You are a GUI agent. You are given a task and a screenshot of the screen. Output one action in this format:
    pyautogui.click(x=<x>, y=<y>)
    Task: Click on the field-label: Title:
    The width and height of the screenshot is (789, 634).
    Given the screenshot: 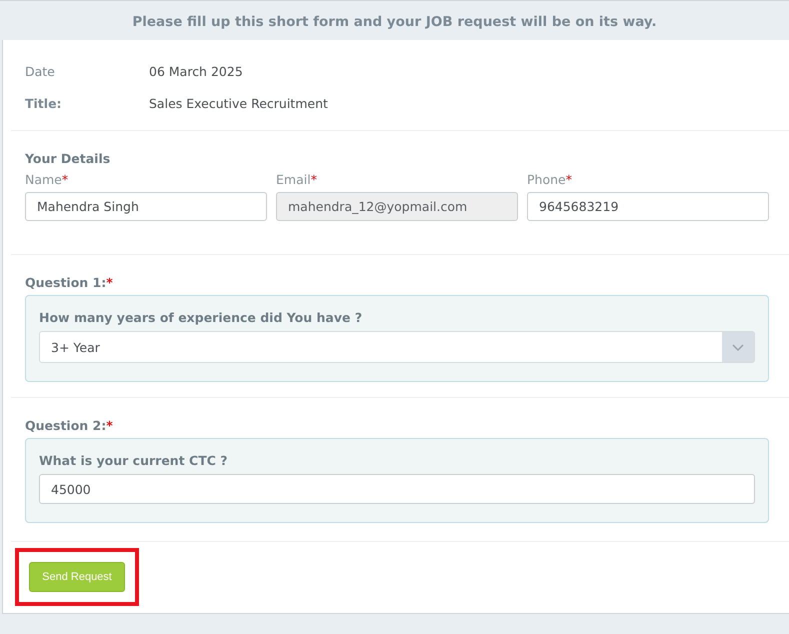 What is the action you would take?
    pyautogui.click(x=44, y=104)
    